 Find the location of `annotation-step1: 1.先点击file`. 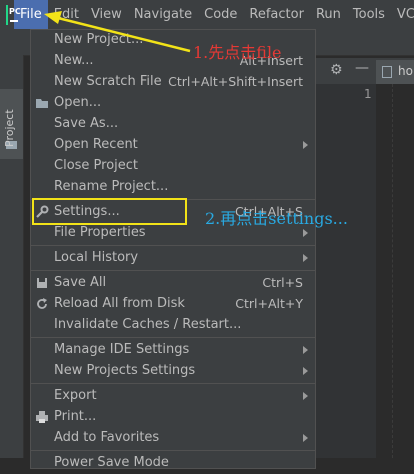

annotation-step1: 1.先点击file is located at coordinates (237, 52).